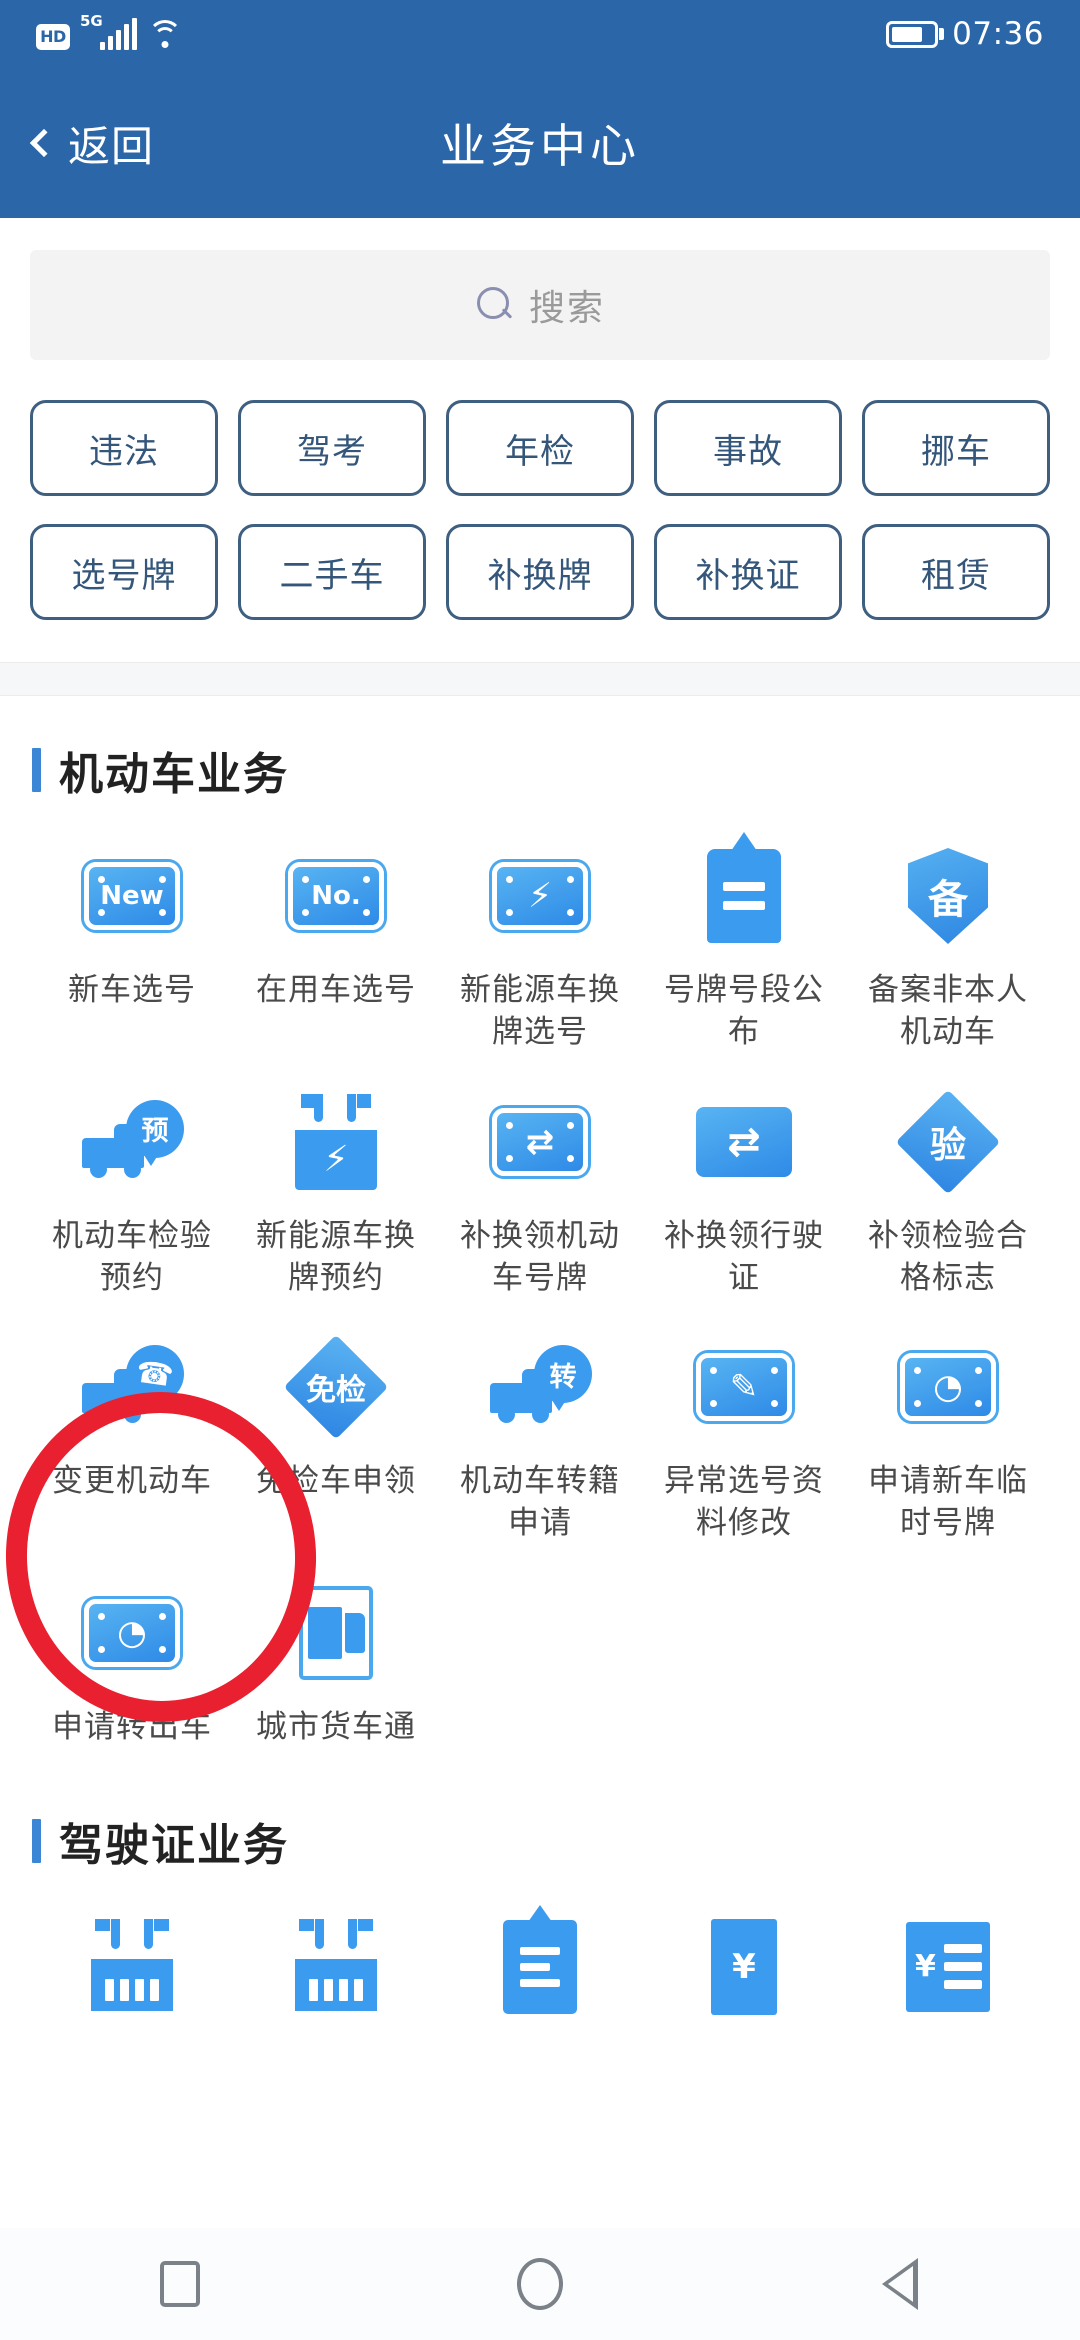 The width and height of the screenshot is (1080, 2340). What do you see at coordinates (948, 1443) in the screenshot?
I see `grid-item-apply-temp-plate: ◔ 申请新车临时号牌` at bounding box center [948, 1443].